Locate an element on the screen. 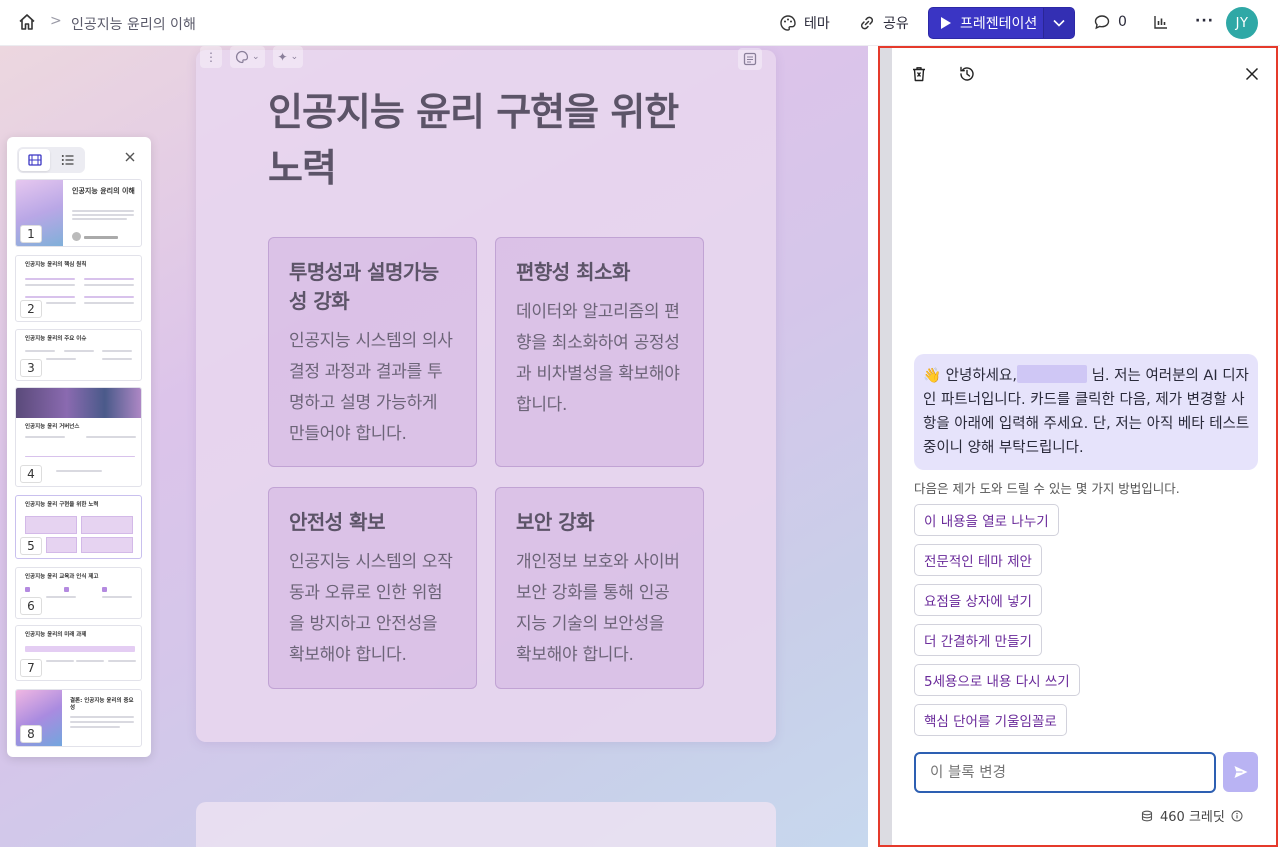 This screenshot has width=1280, height=847. notes-icon is located at coordinates (750, 59).